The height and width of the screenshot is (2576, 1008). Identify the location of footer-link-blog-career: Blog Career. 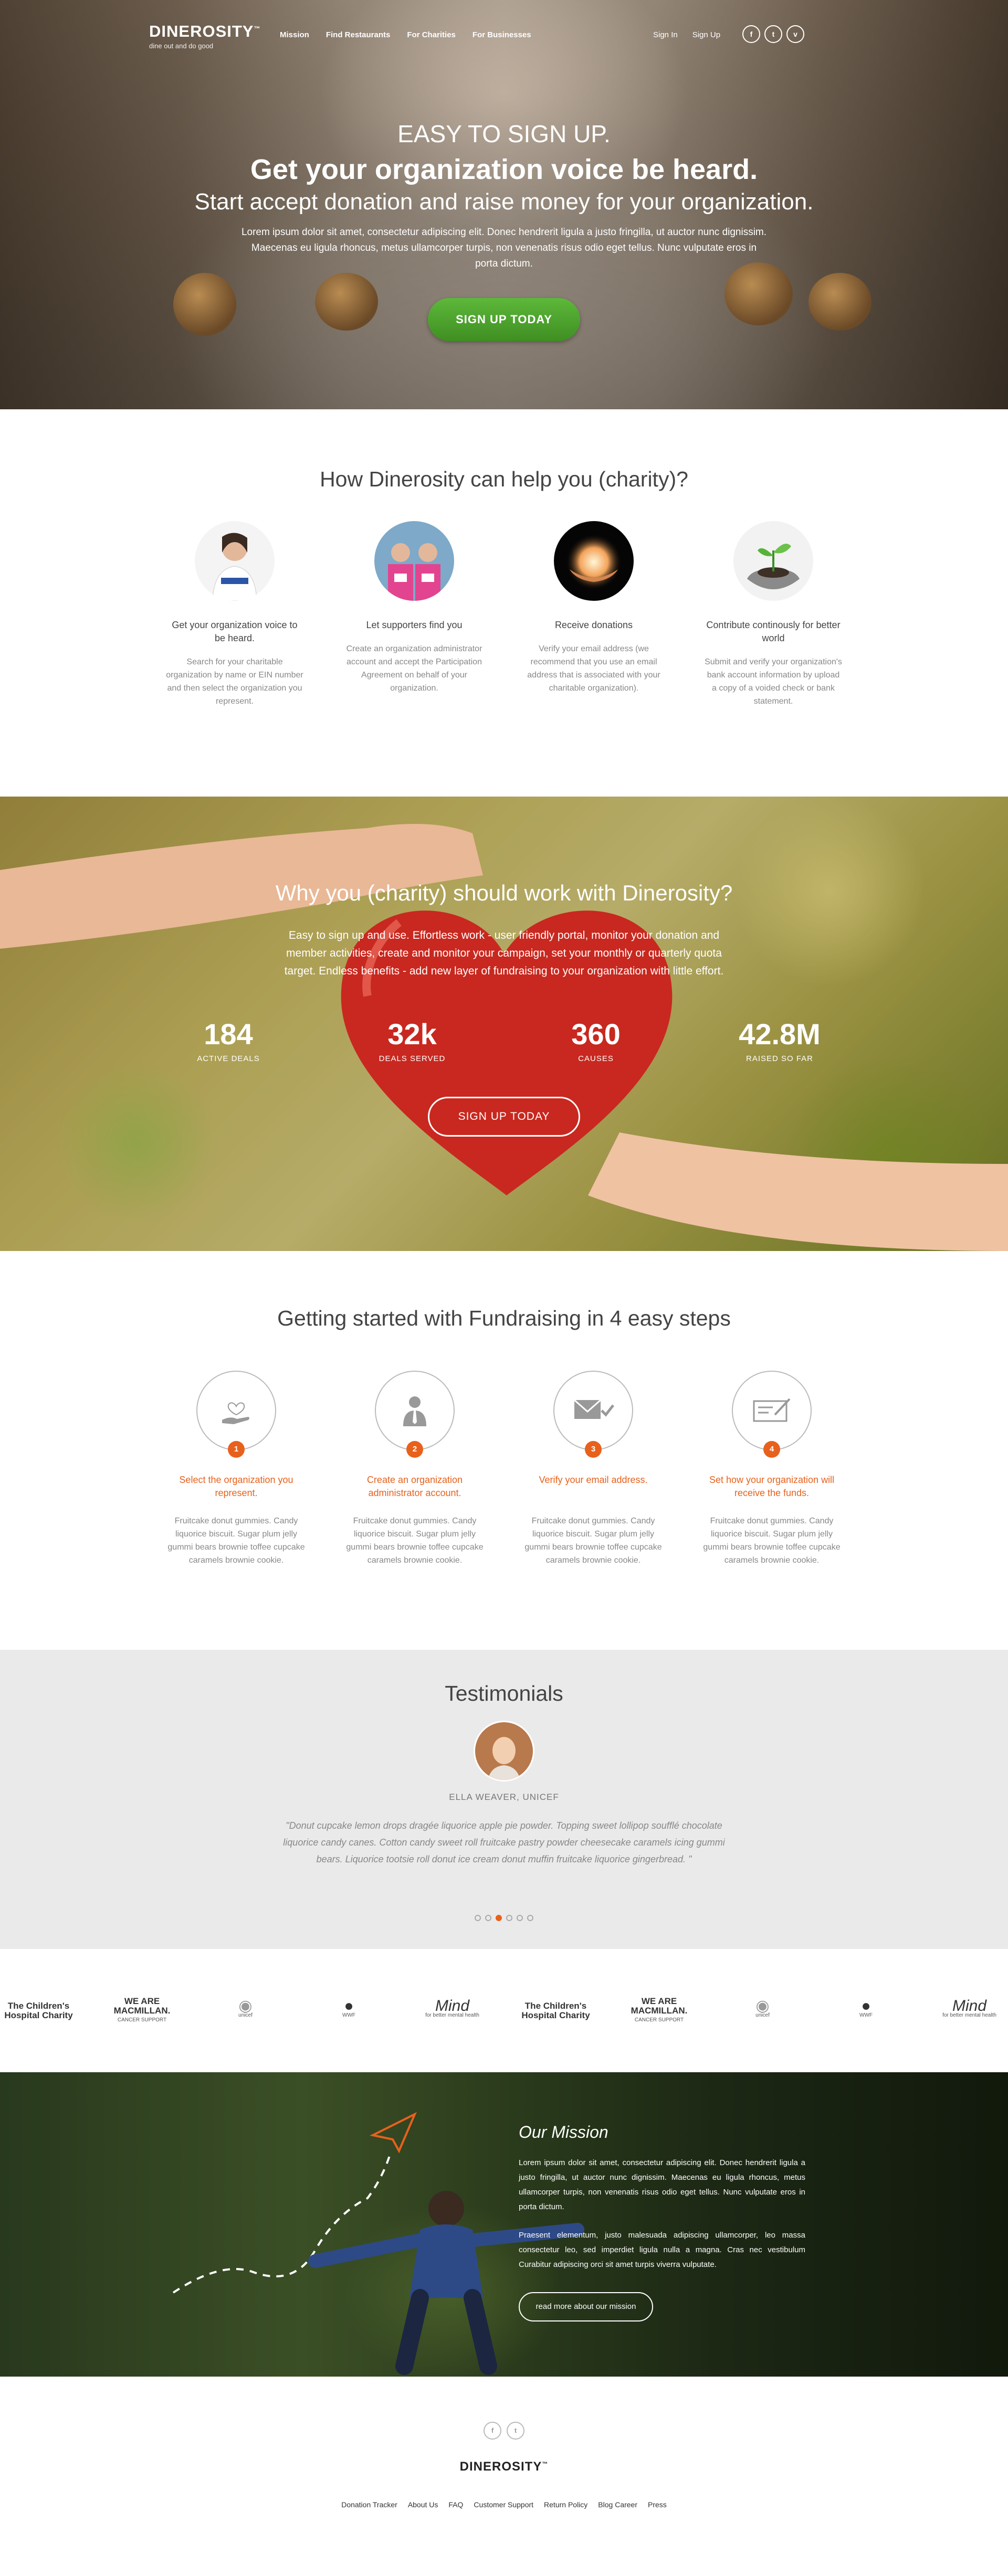
(617, 2504).